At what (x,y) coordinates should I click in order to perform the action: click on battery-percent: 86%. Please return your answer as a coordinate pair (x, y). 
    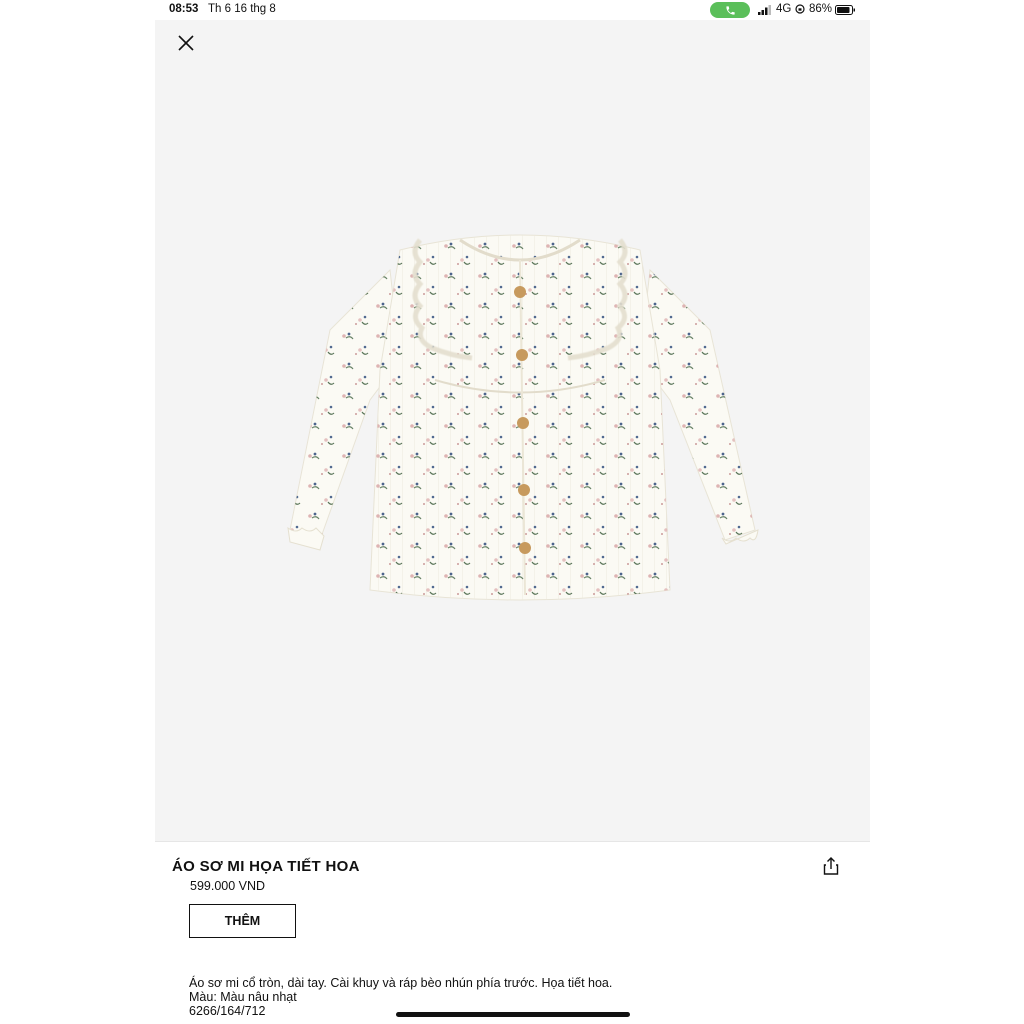
    Looking at the image, I should click on (821, 9).